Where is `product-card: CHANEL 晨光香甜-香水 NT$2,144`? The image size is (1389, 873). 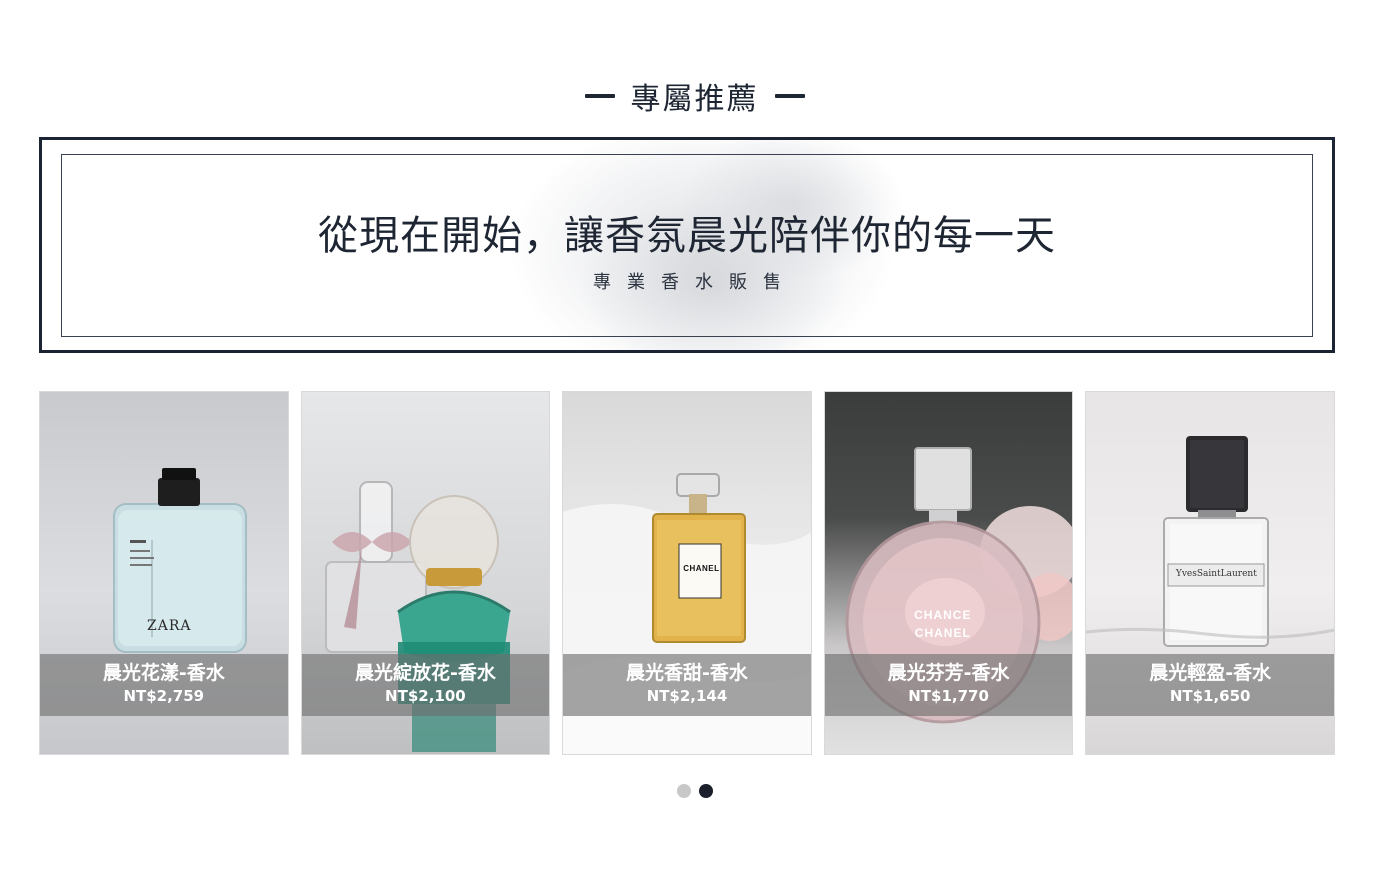 product-card: CHANEL 晨光香甜-香水 NT$2,144 is located at coordinates (687, 573).